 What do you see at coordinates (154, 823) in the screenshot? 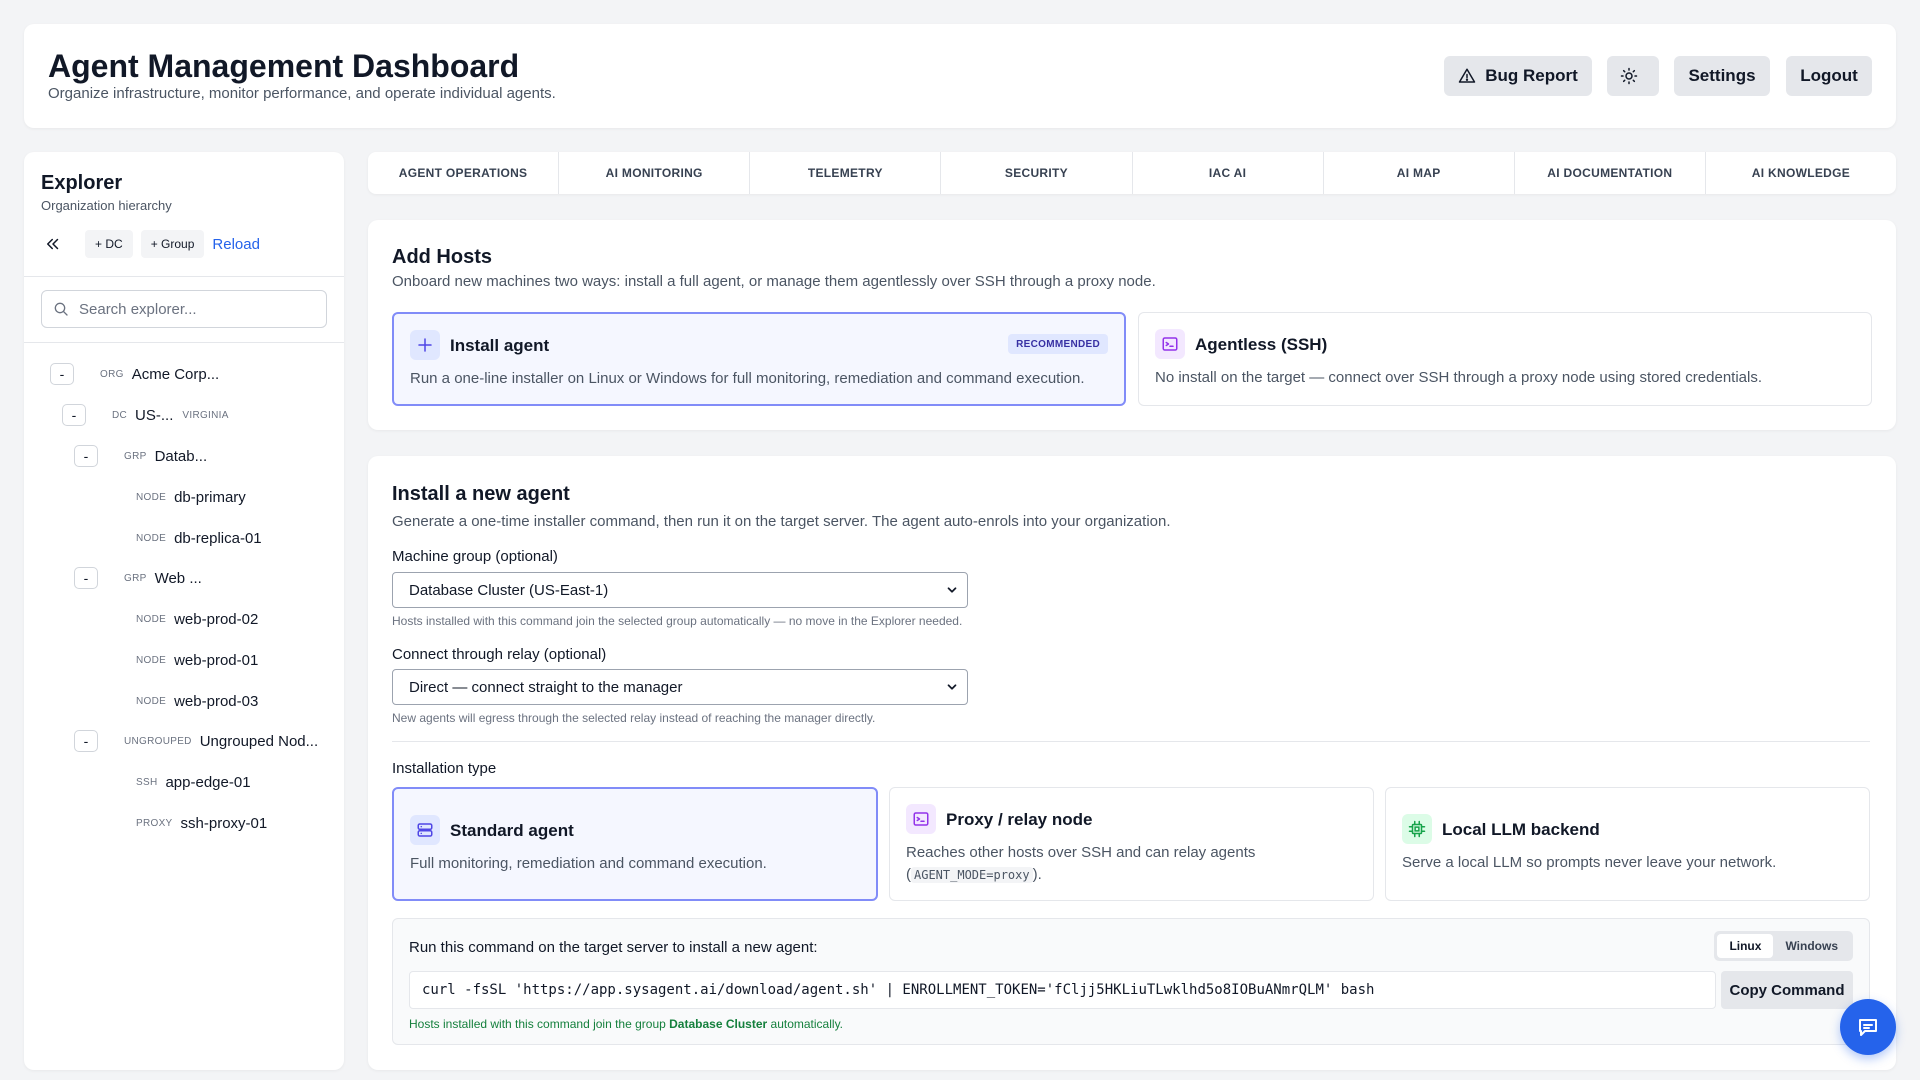
I see `tree-node-type: PROXY` at bounding box center [154, 823].